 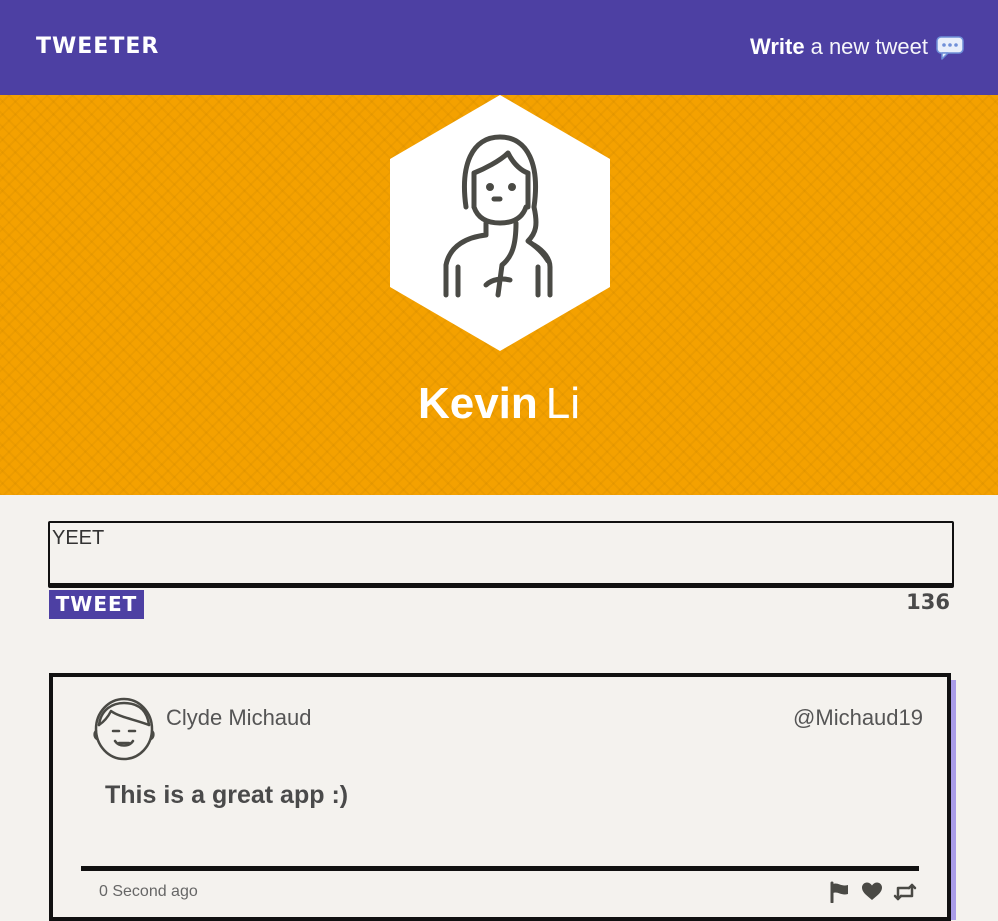 I want to click on speech-bubble-icon, so click(x=950, y=48).